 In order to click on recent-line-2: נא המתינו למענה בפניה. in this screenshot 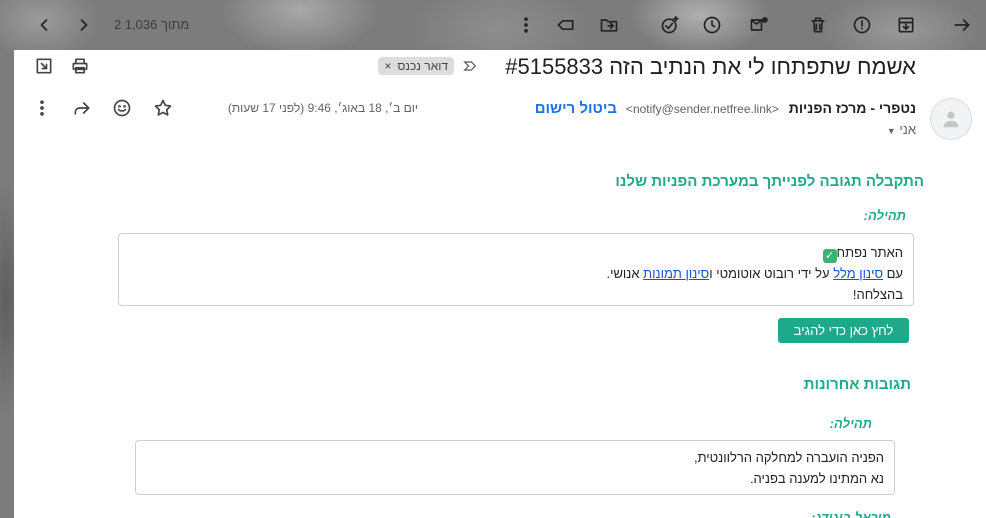, I will do `click(816, 478)`.